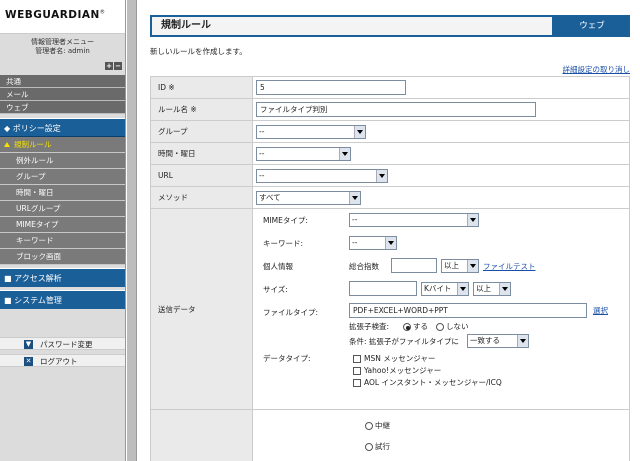  What do you see at coordinates (62, 177) in the screenshot?
I see `sidebar-item-groups: グループ` at bounding box center [62, 177].